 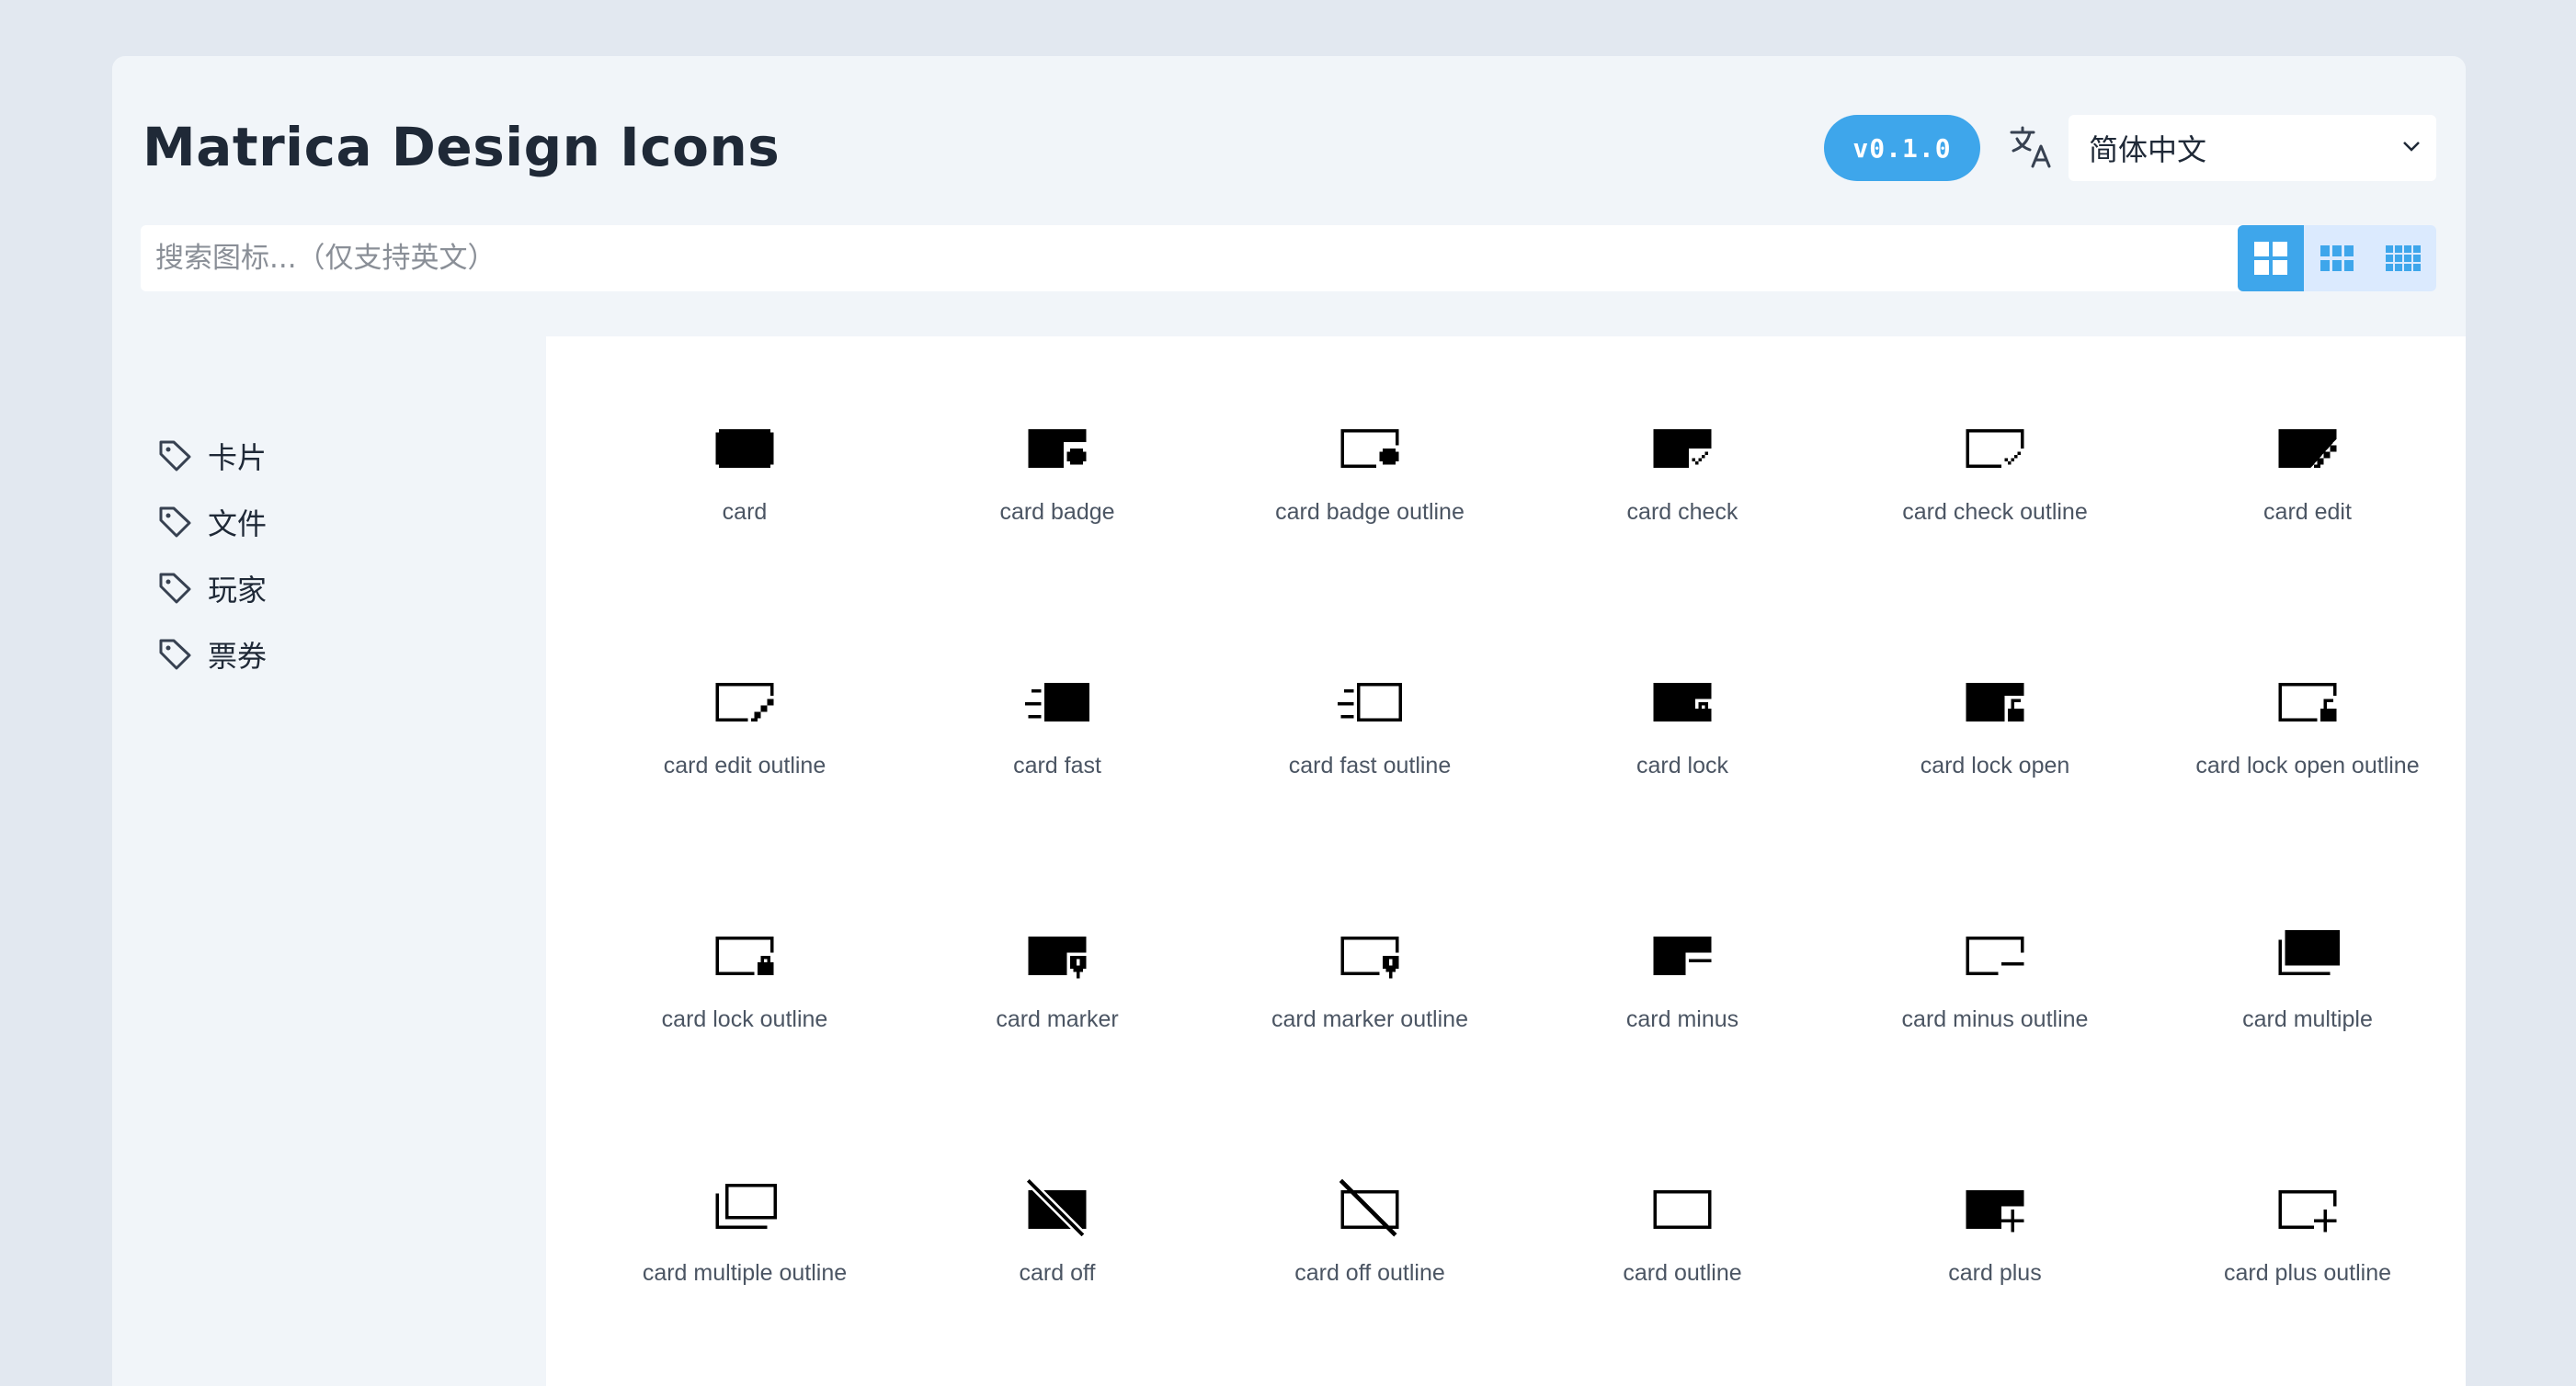 What do you see at coordinates (1682, 956) in the screenshot?
I see `card-minus-icon` at bounding box center [1682, 956].